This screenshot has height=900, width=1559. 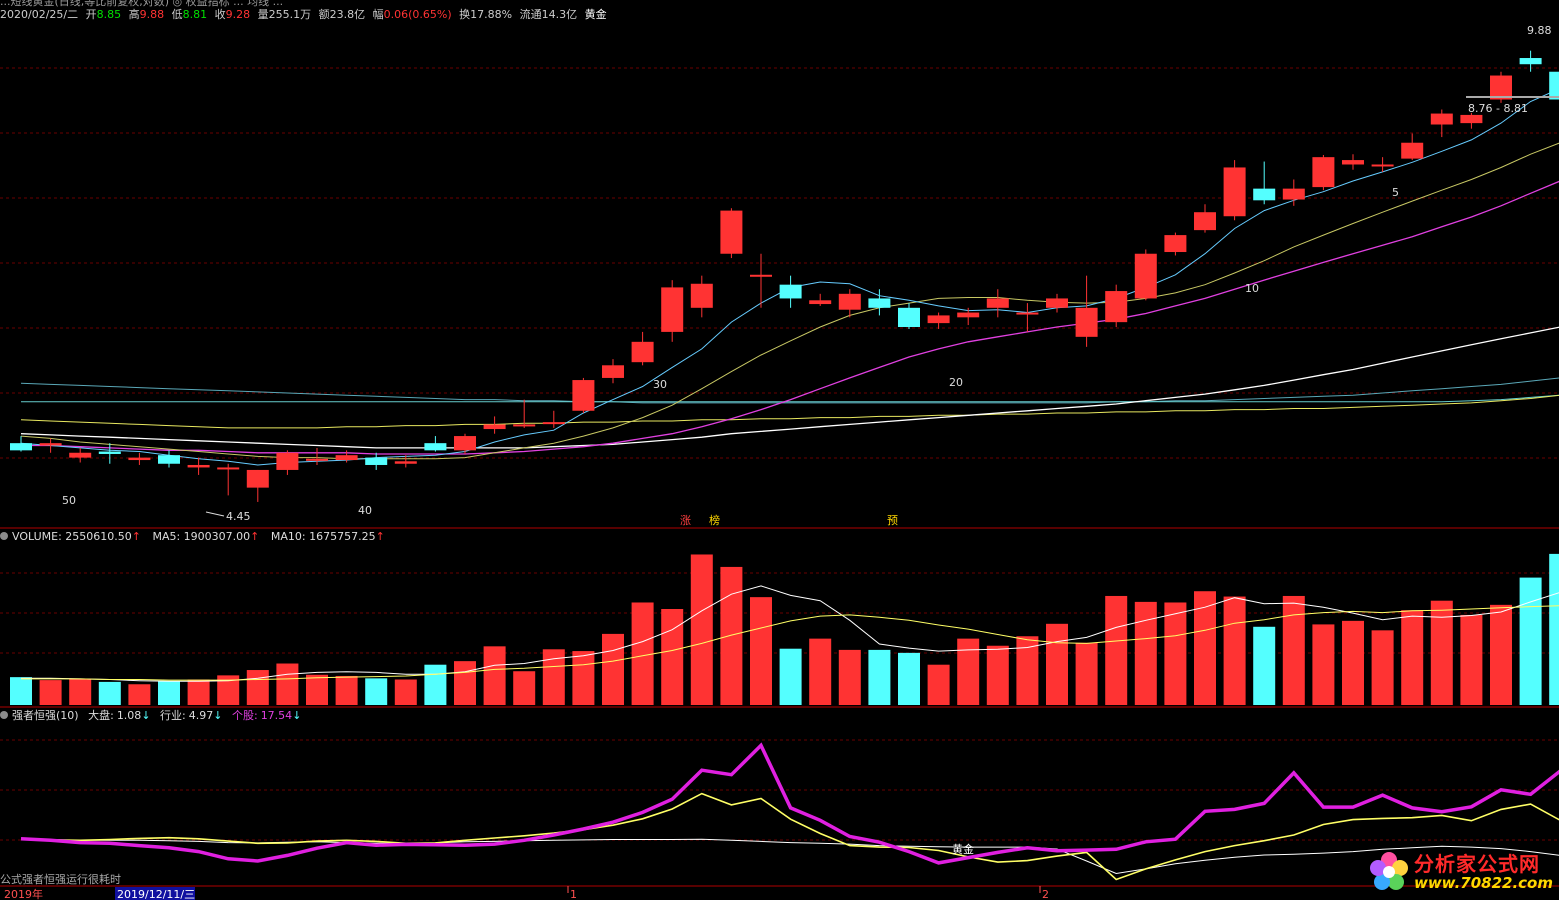 What do you see at coordinates (69, 500) in the screenshot?
I see `count-label: 50` at bounding box center [69, 500].